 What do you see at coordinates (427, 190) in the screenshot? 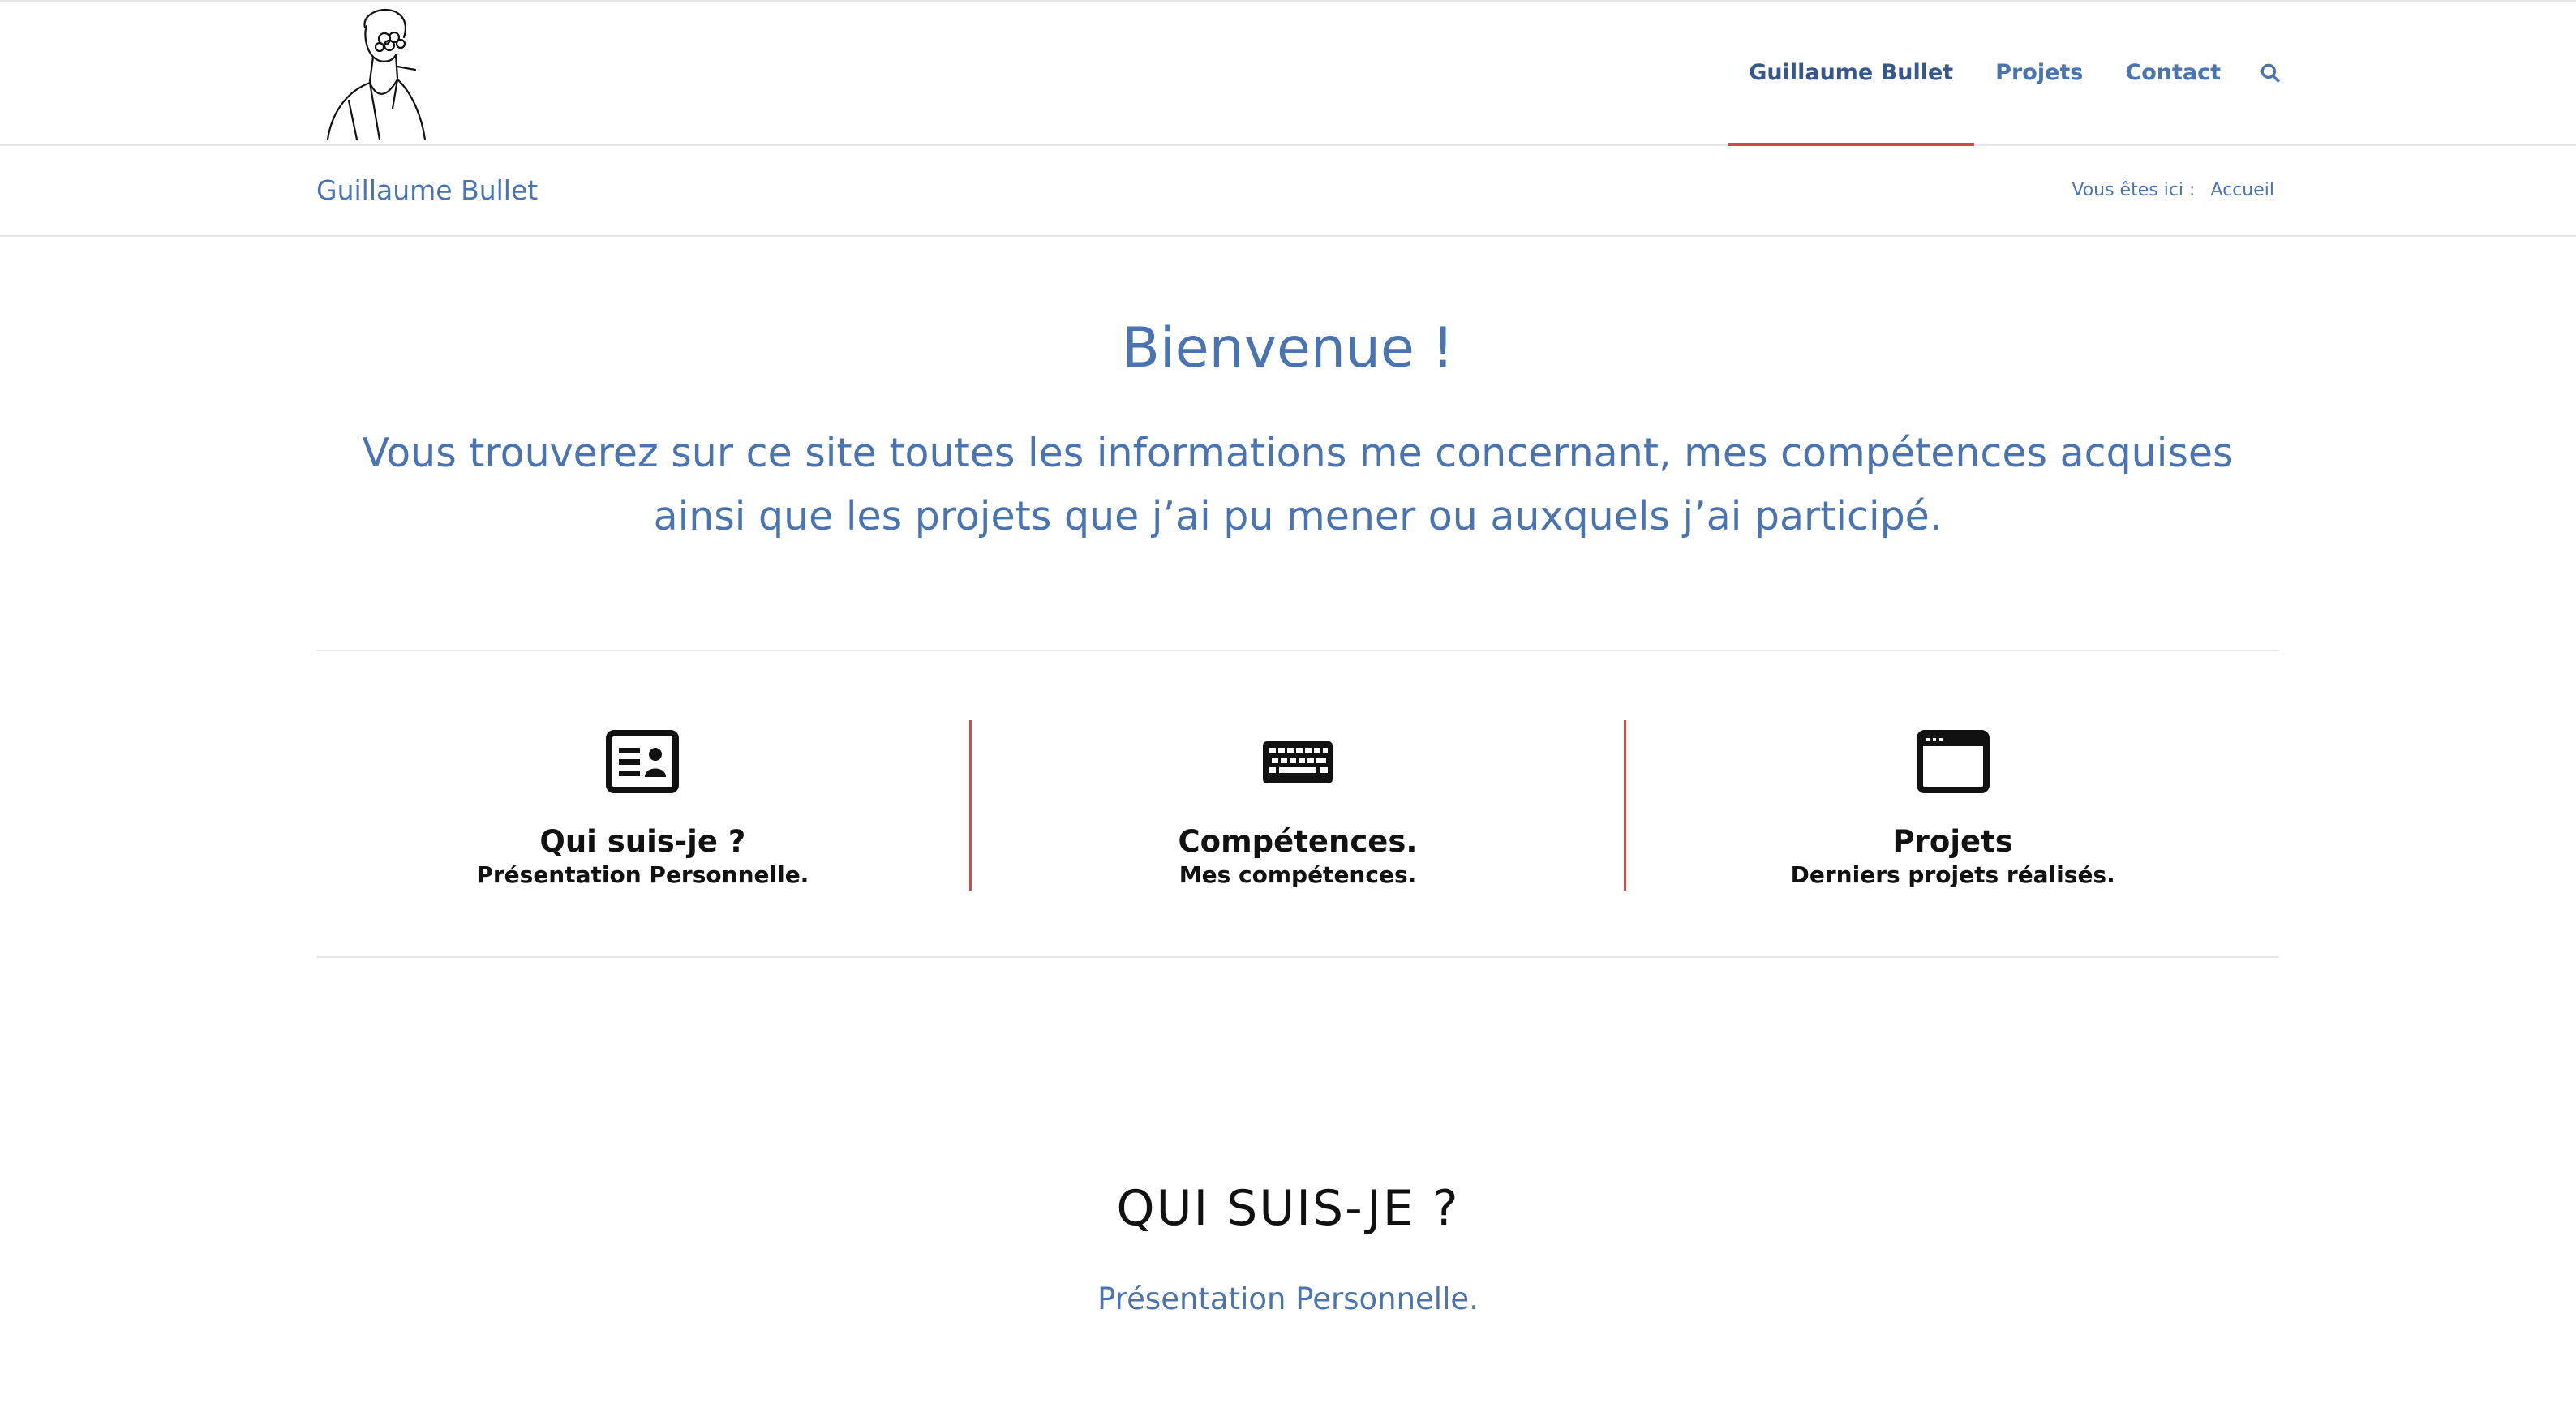
I see `page-title: Guillaume Bullet` at bounding box center [427, 190].